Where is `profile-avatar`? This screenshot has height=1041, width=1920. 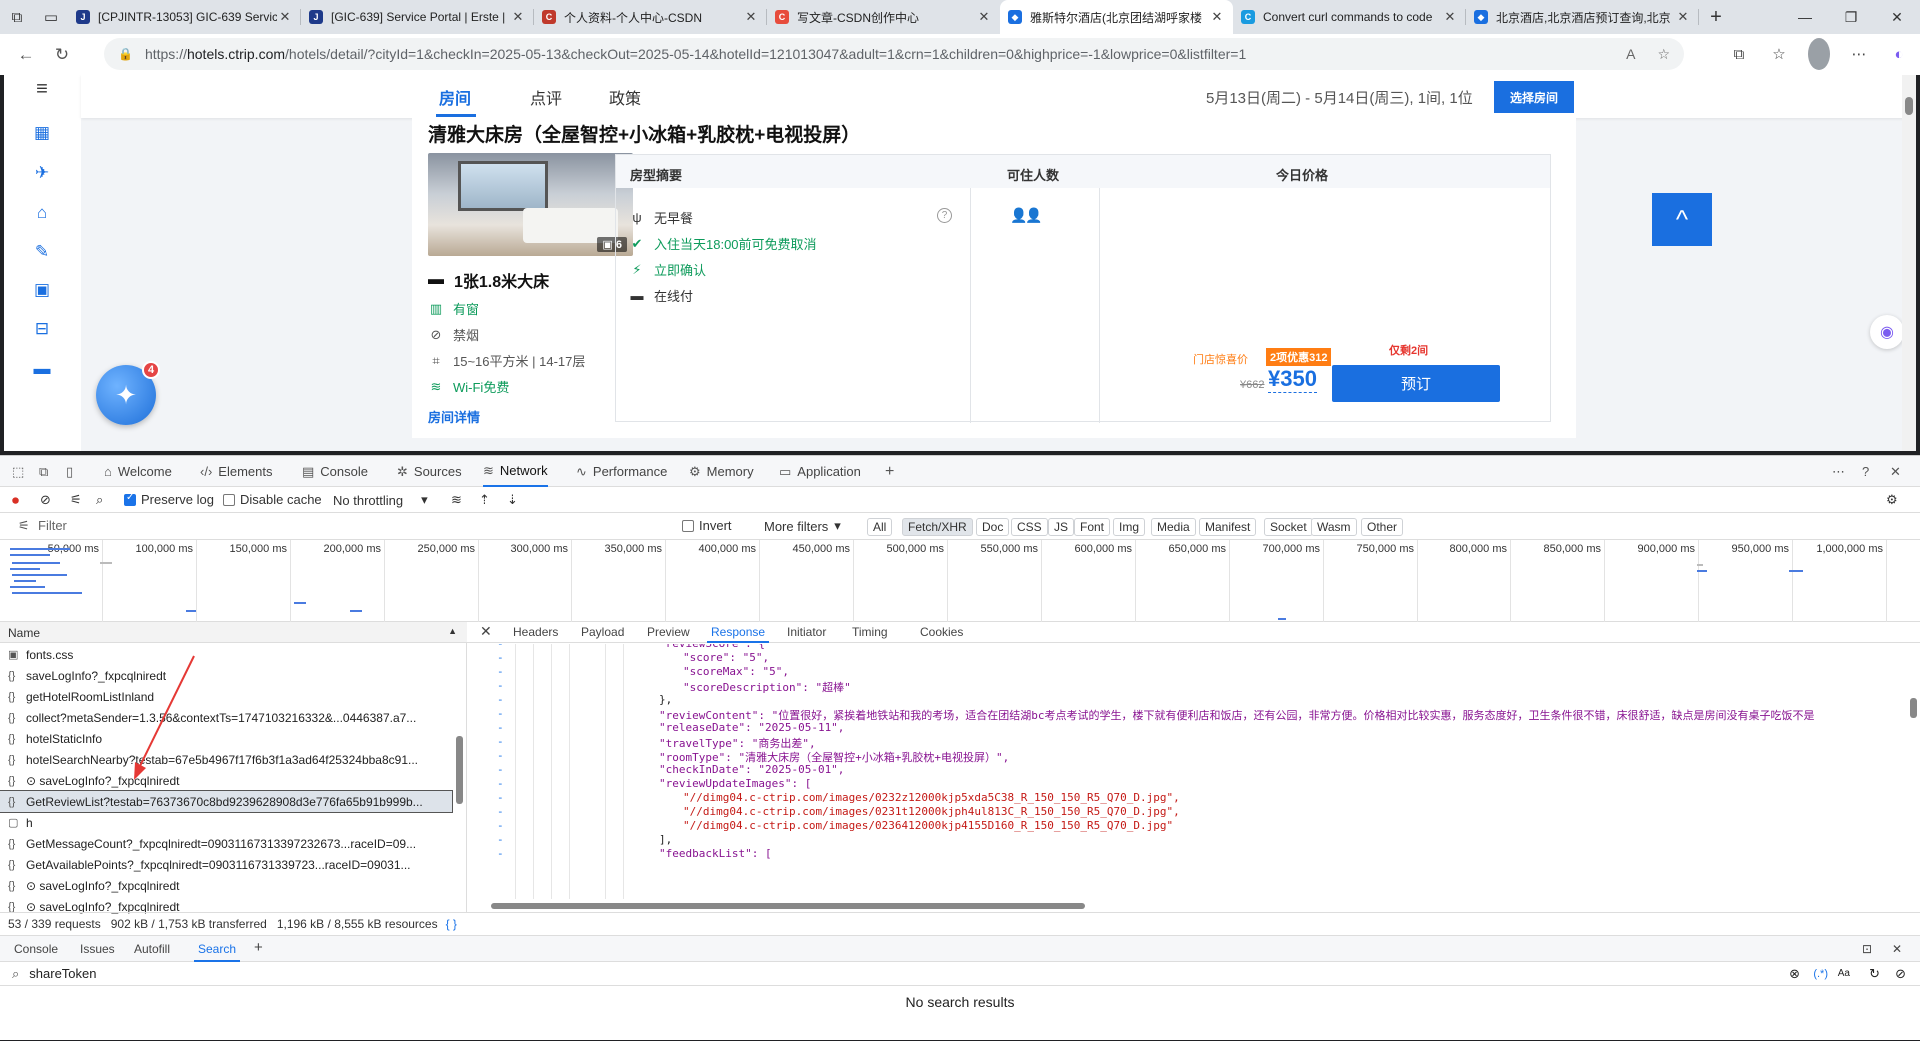
profile-avatar is located at coordinates (1819, 54).